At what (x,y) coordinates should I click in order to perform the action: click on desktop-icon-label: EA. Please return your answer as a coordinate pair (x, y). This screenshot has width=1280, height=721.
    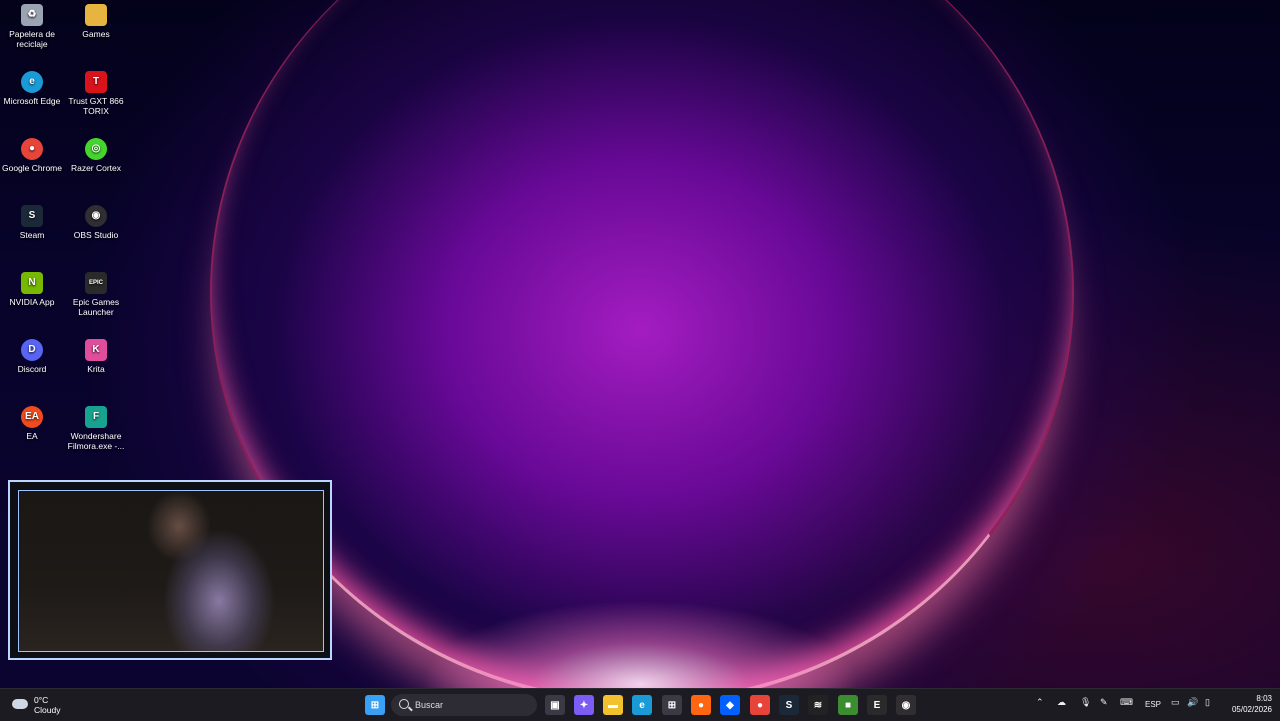
    Looking at the image, I should click on (32, 436).